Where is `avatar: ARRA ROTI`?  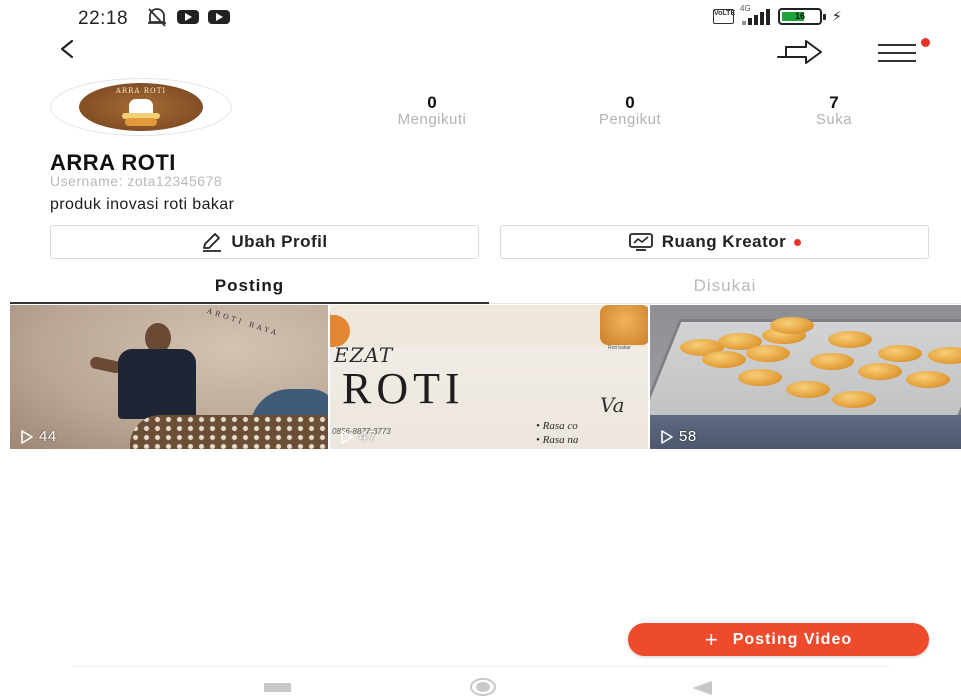
avatar: ARRA ROTI is located at coordinates (141, 107).